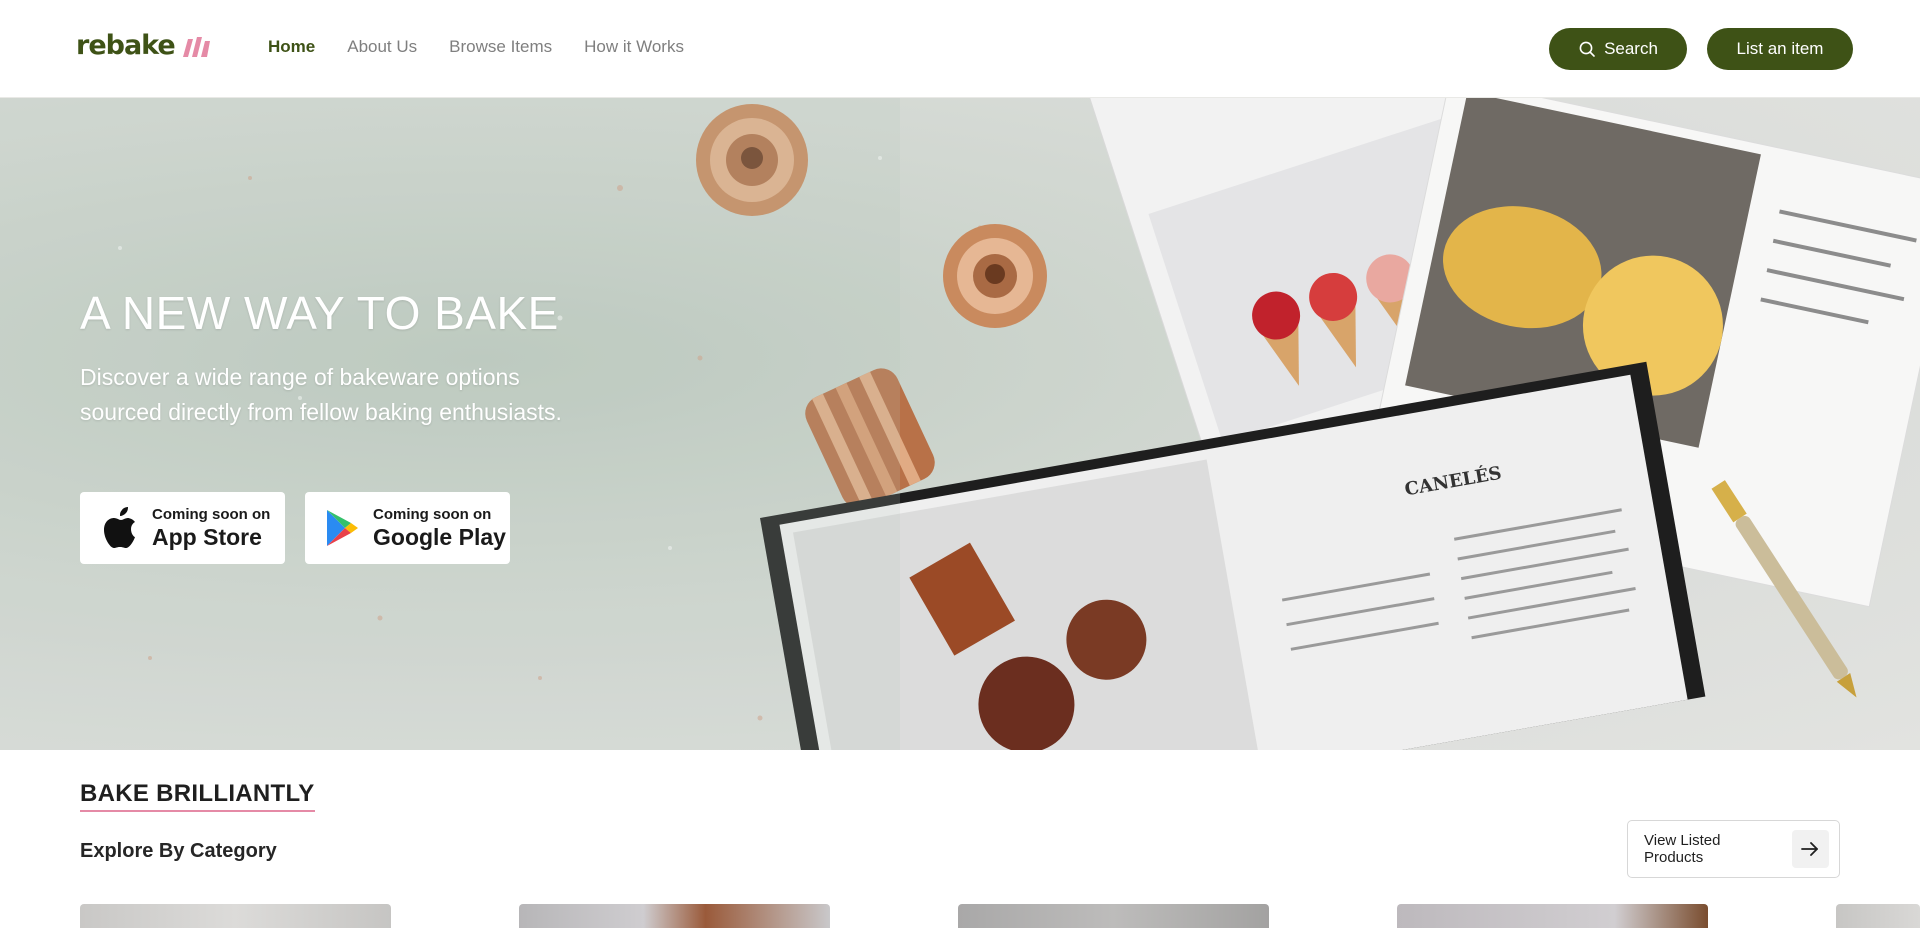 The height and width of the screenshot is (928, 1920). Describe the element at coordinates (432, 514) in the screenshot. I see `google-play-small-text: Coming soon on` at that location.